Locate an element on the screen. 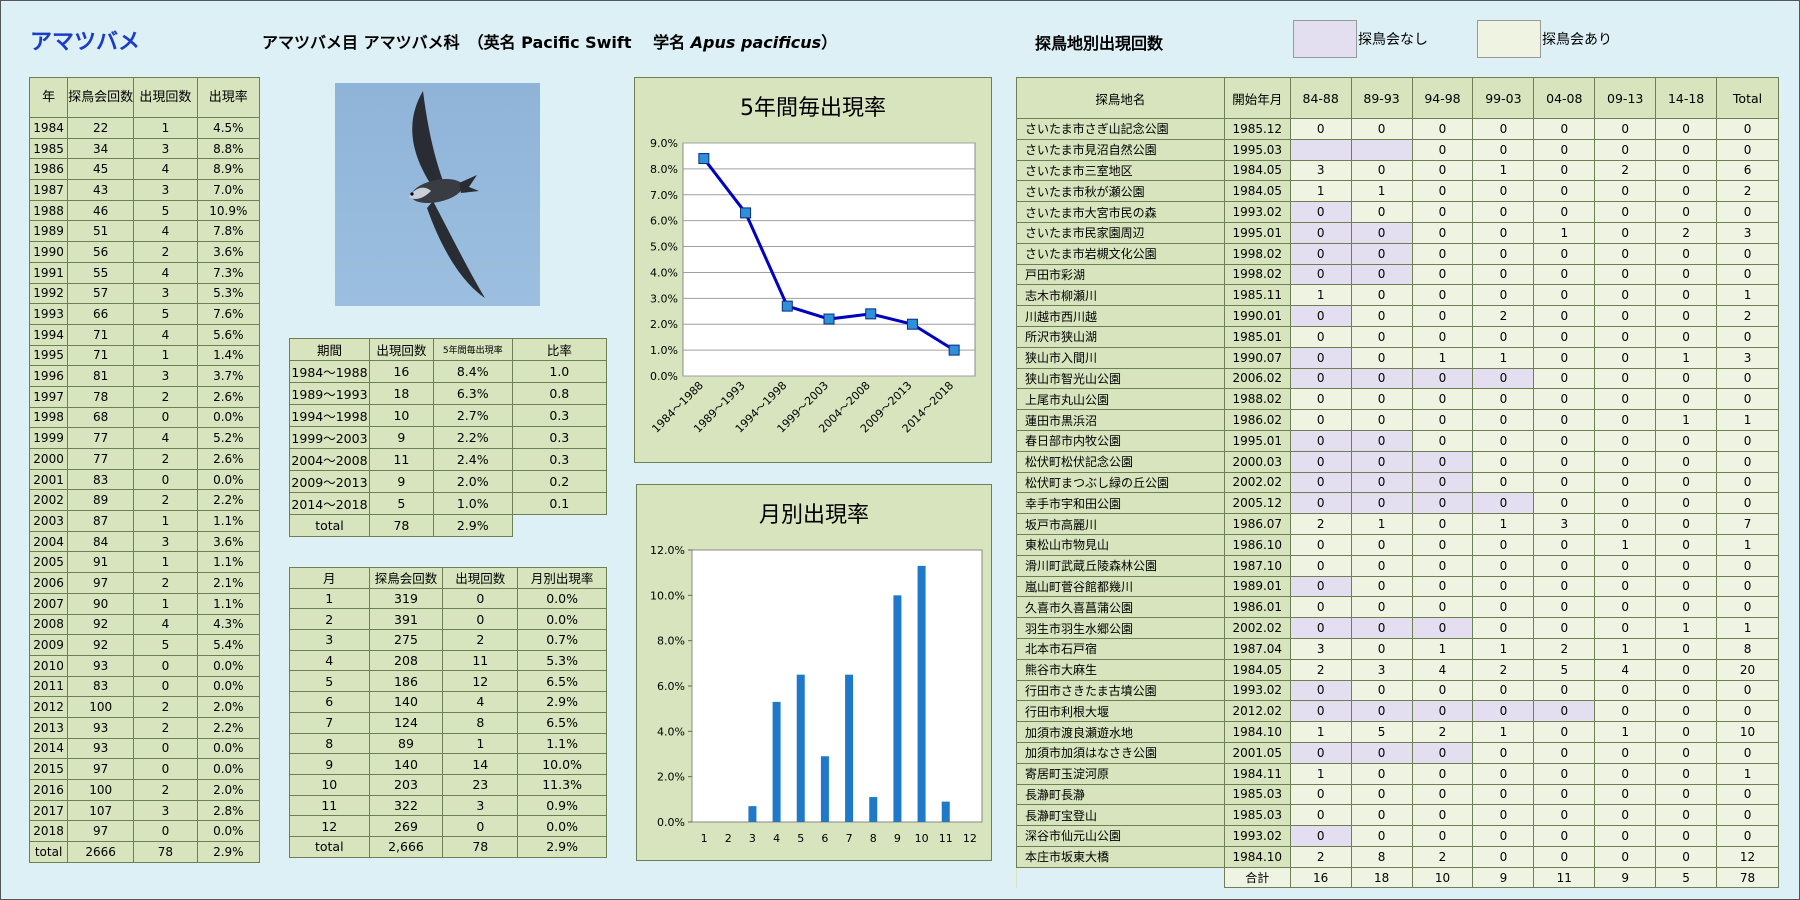 The width and height of the screenshot is (1800, 900). site-table-header: 89-93 is located at coordinates (1381, 98).